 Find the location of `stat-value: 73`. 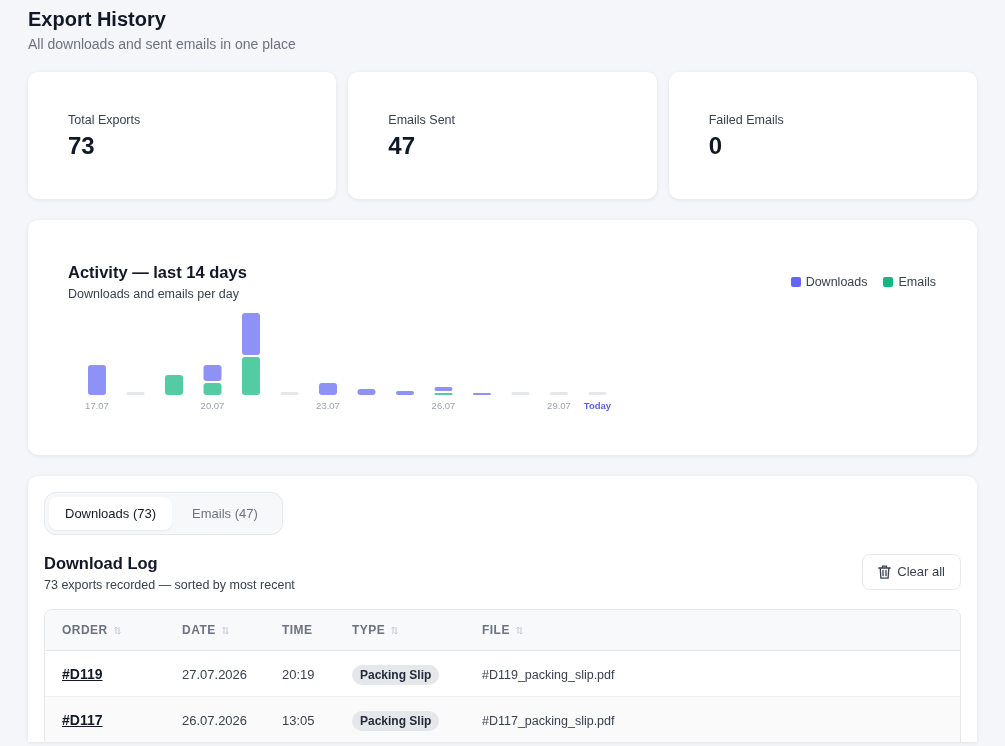

stat-value: 73 is located at coordinates (82, 146).